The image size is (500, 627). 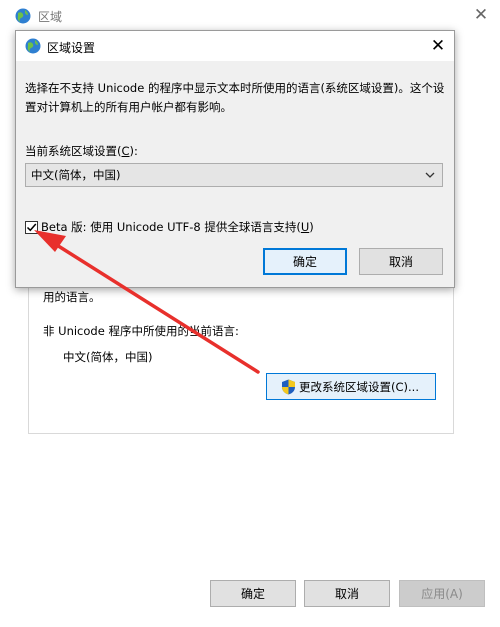 I want to click on partial-description-text: 用的语言。, so click(x=72, y=297).